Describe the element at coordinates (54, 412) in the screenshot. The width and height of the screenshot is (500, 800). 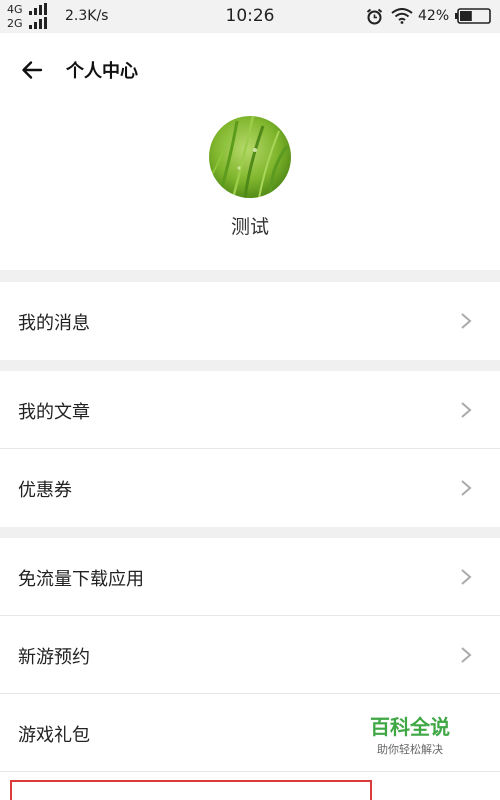
I see `menu-item-label: 我的文章` at that location.